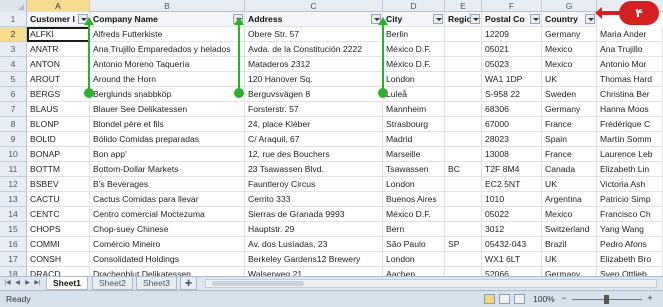 The image size is (663, 307). What do you see at coordinates (630, 109) in the screenshot?
I see `table-cell: Hanna Moos` at bounding box center [630, 109].